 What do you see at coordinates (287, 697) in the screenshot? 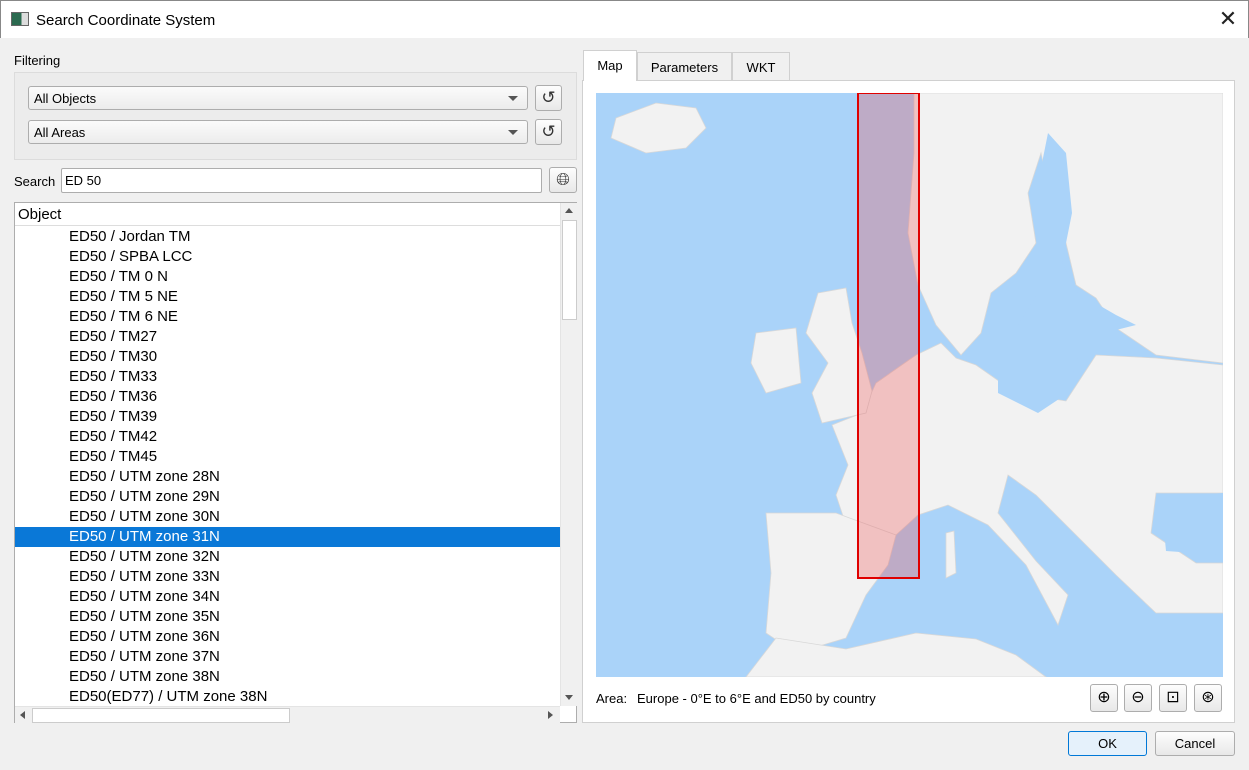
I see `tree-row: ED50(ED77) / UTM zone 38N` at bounding box center [287, 697].